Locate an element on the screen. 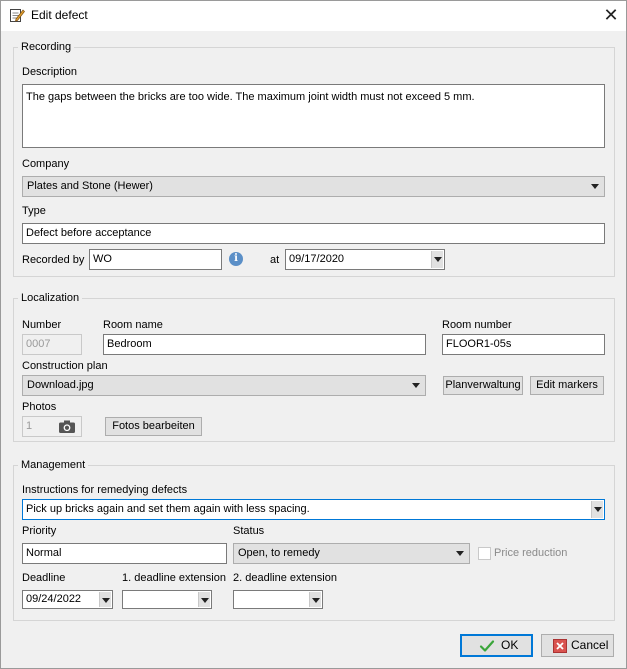 This screenshot has height=669, width=627. room-name-field: Bedroom is located at coordinates (264, 344).